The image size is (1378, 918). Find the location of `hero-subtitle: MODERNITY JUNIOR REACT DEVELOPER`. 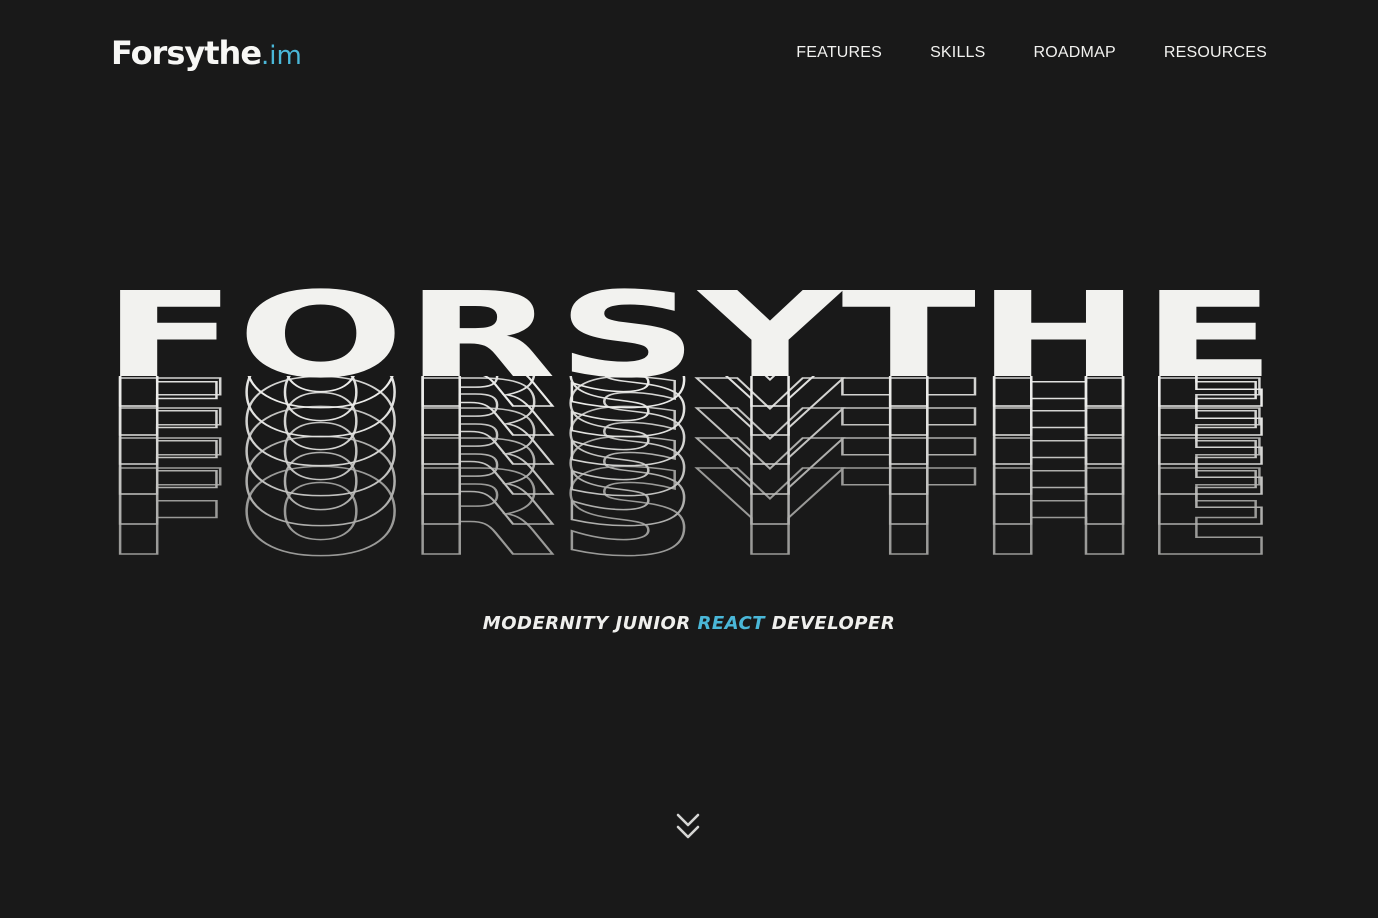

hero-subtitle: MODERNITY JUNIOR REACT DEVELOPER is located at coordinates (689, 624).